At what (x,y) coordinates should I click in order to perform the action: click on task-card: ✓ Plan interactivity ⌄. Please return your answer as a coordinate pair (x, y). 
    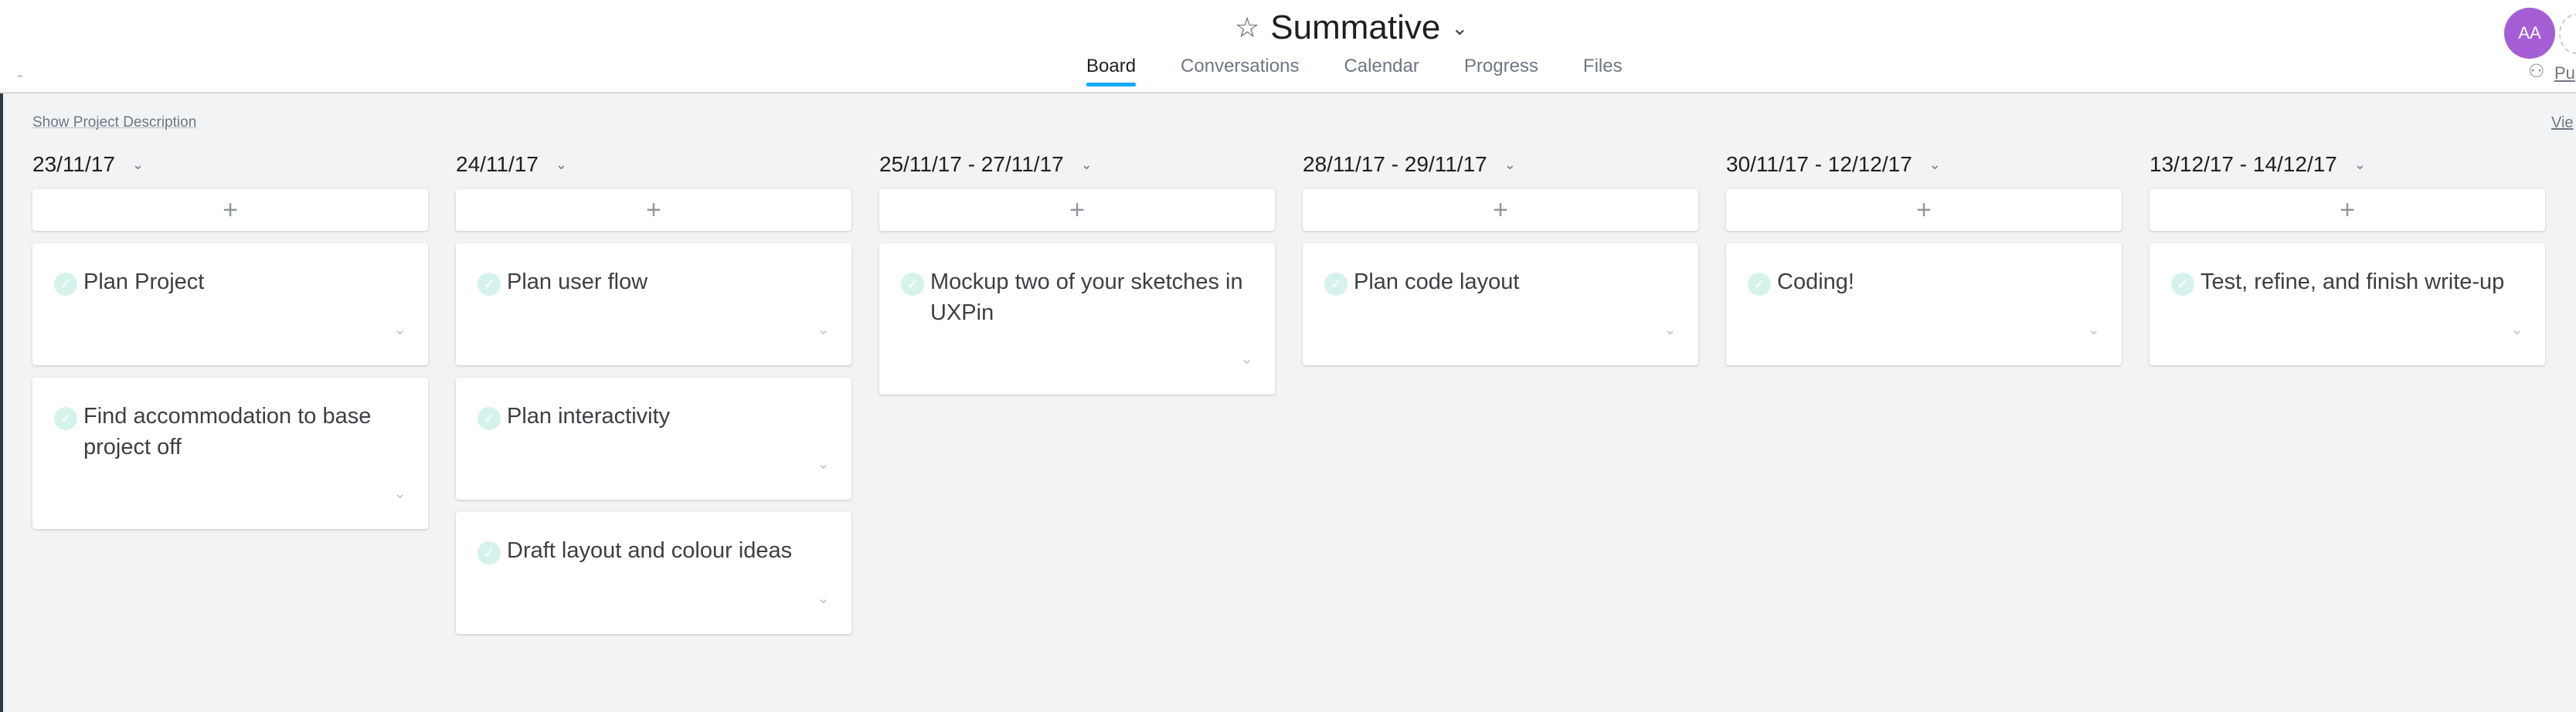
    Looking at the image, I should click on (653, 439).